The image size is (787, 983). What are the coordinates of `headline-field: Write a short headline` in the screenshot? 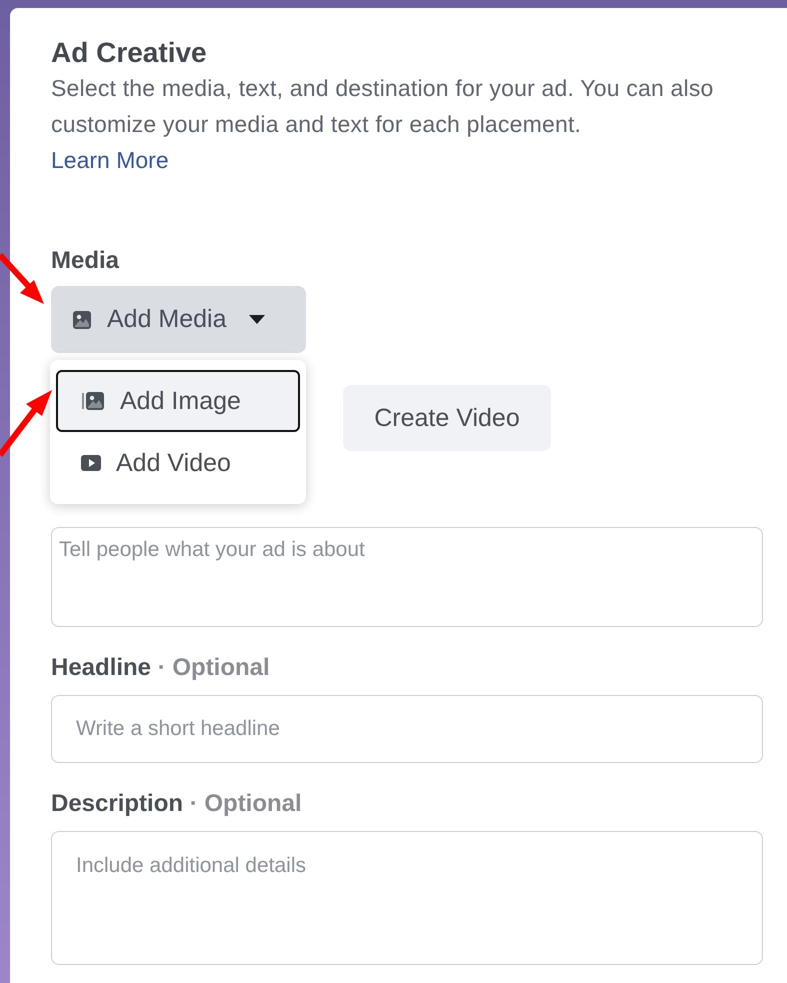 It's located at (407, 729).